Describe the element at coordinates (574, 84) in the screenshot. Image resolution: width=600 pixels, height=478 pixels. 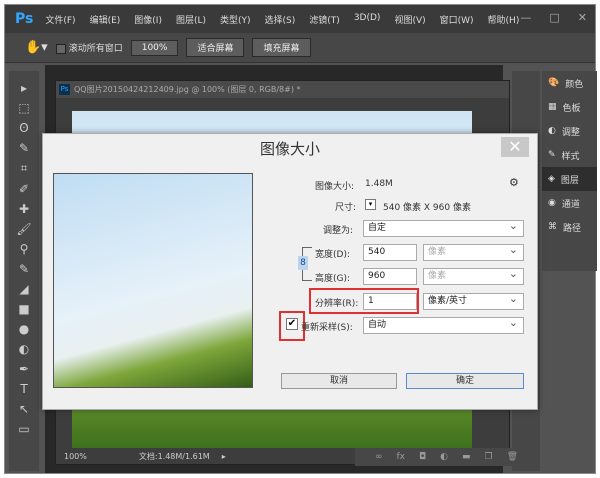
I see `panel-label: 颜色` at that location.